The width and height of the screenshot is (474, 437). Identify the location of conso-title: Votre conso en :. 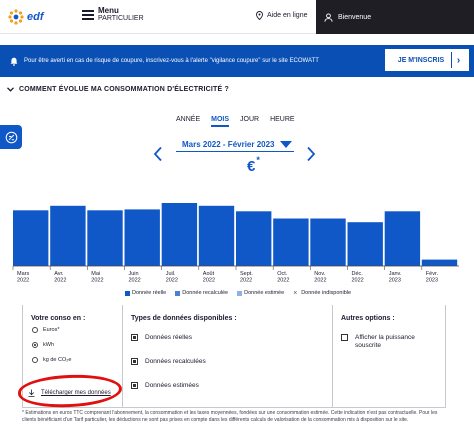
(58, 318).